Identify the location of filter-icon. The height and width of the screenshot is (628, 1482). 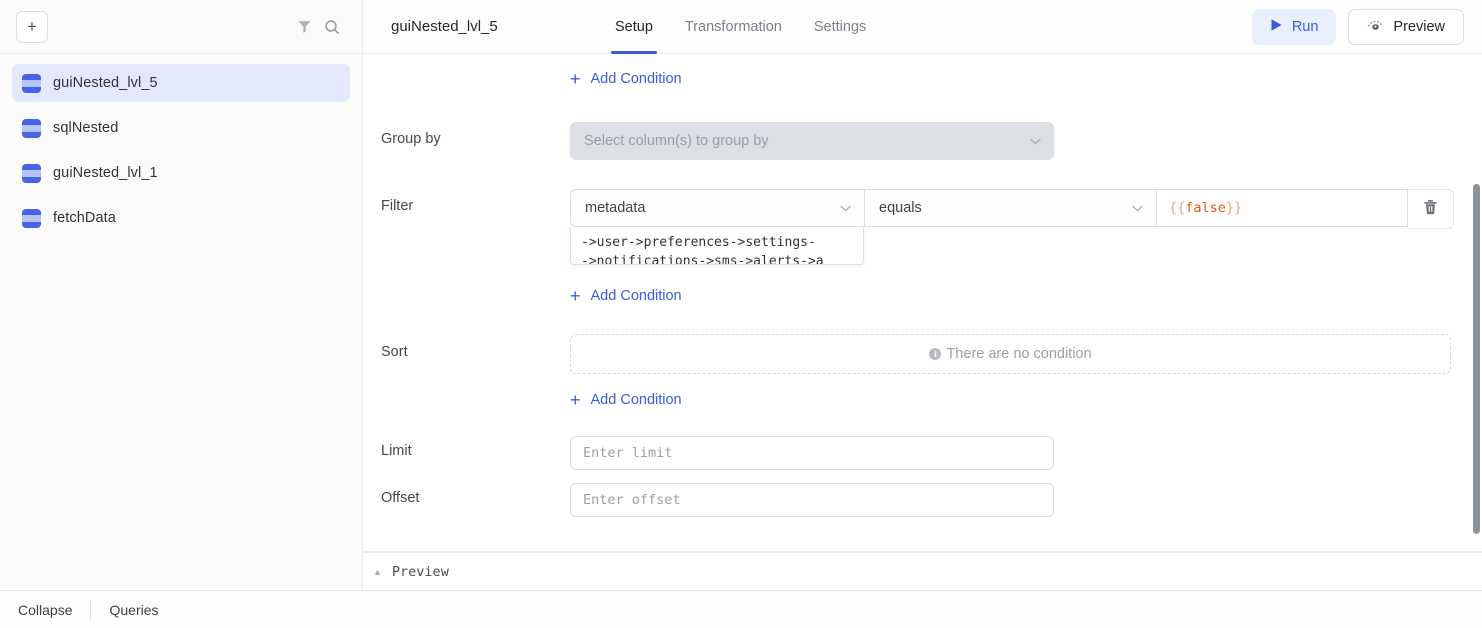
(304, 27).